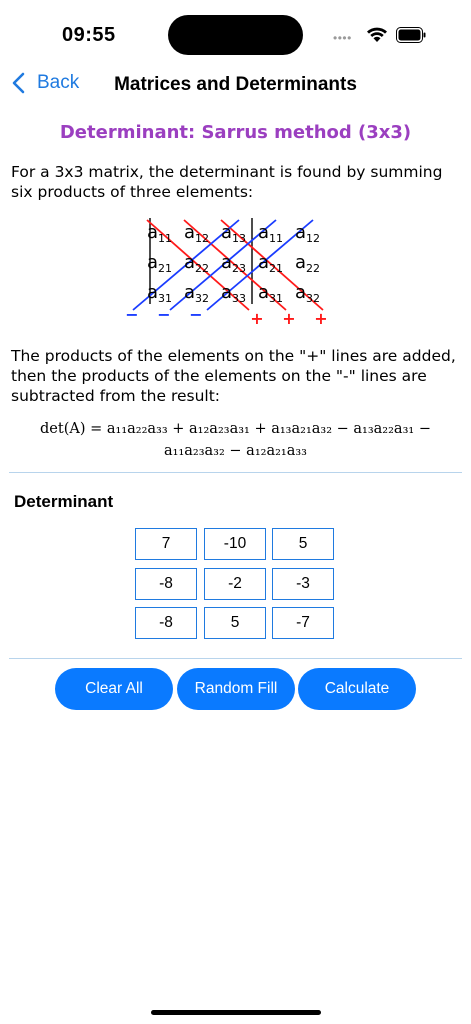  What do you see at coordinates (64, 501) in the screenshot?
I see `determinant-label: Determinant` at bounding box center [64, 501].